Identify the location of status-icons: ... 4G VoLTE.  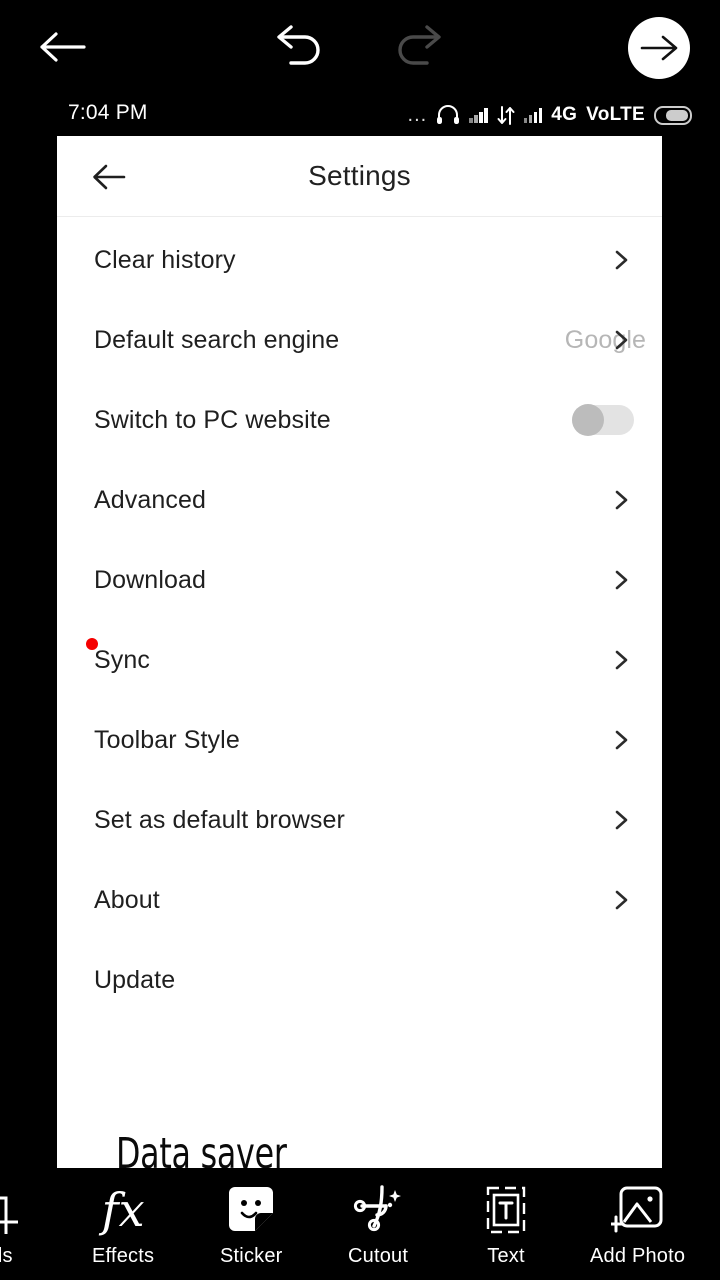
(550, 115).